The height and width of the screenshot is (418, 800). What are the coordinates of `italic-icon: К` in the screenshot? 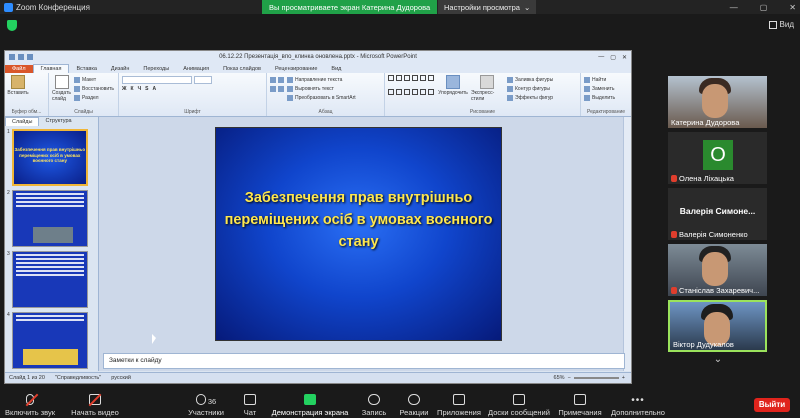 It's located at (132, 89).